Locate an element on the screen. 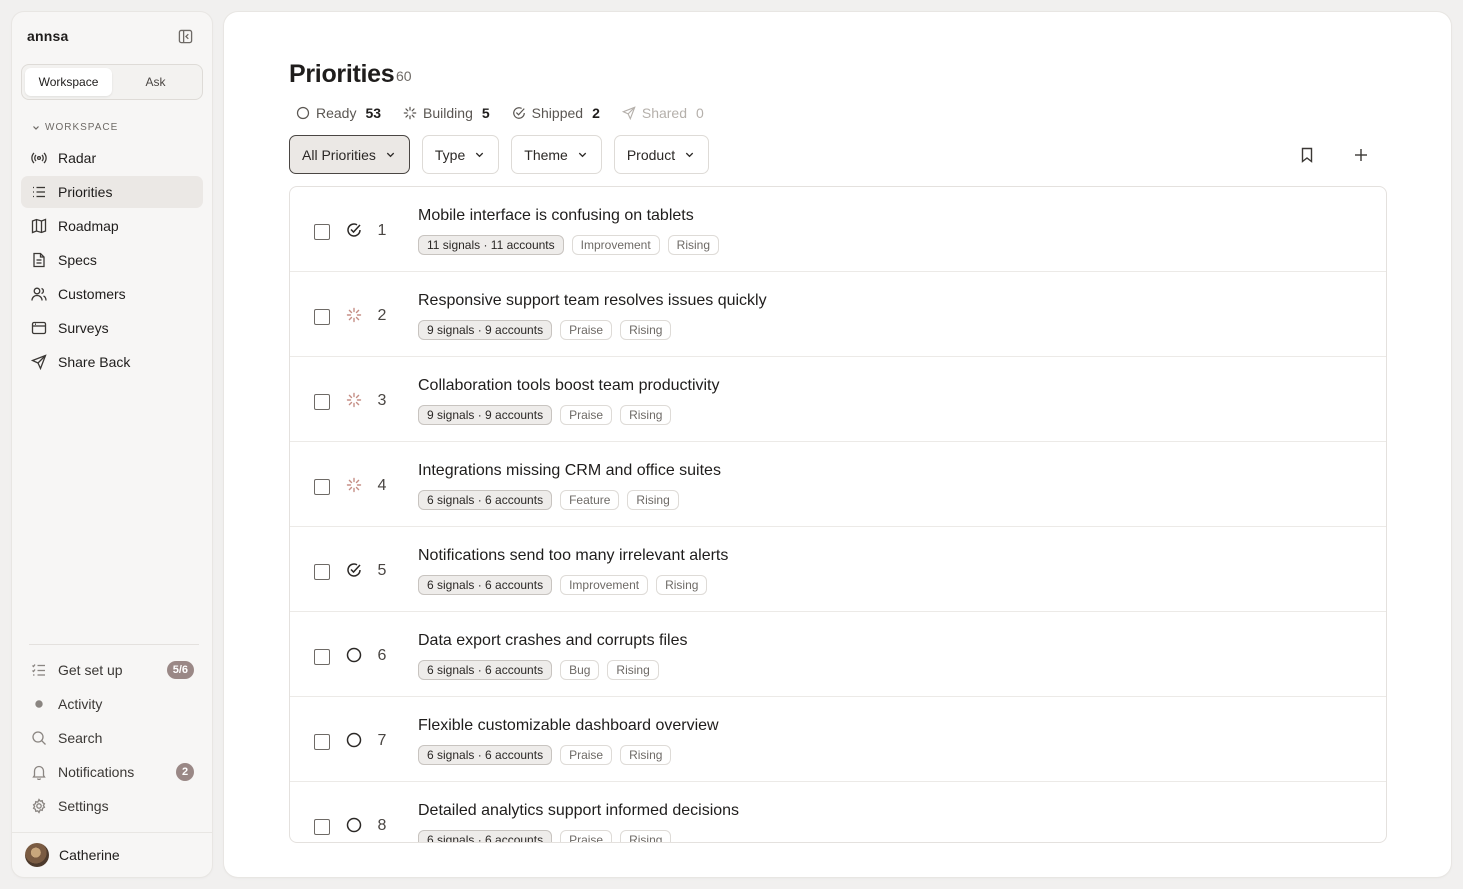  sidebar-item-search: Search is located at coordinates (112, 738).